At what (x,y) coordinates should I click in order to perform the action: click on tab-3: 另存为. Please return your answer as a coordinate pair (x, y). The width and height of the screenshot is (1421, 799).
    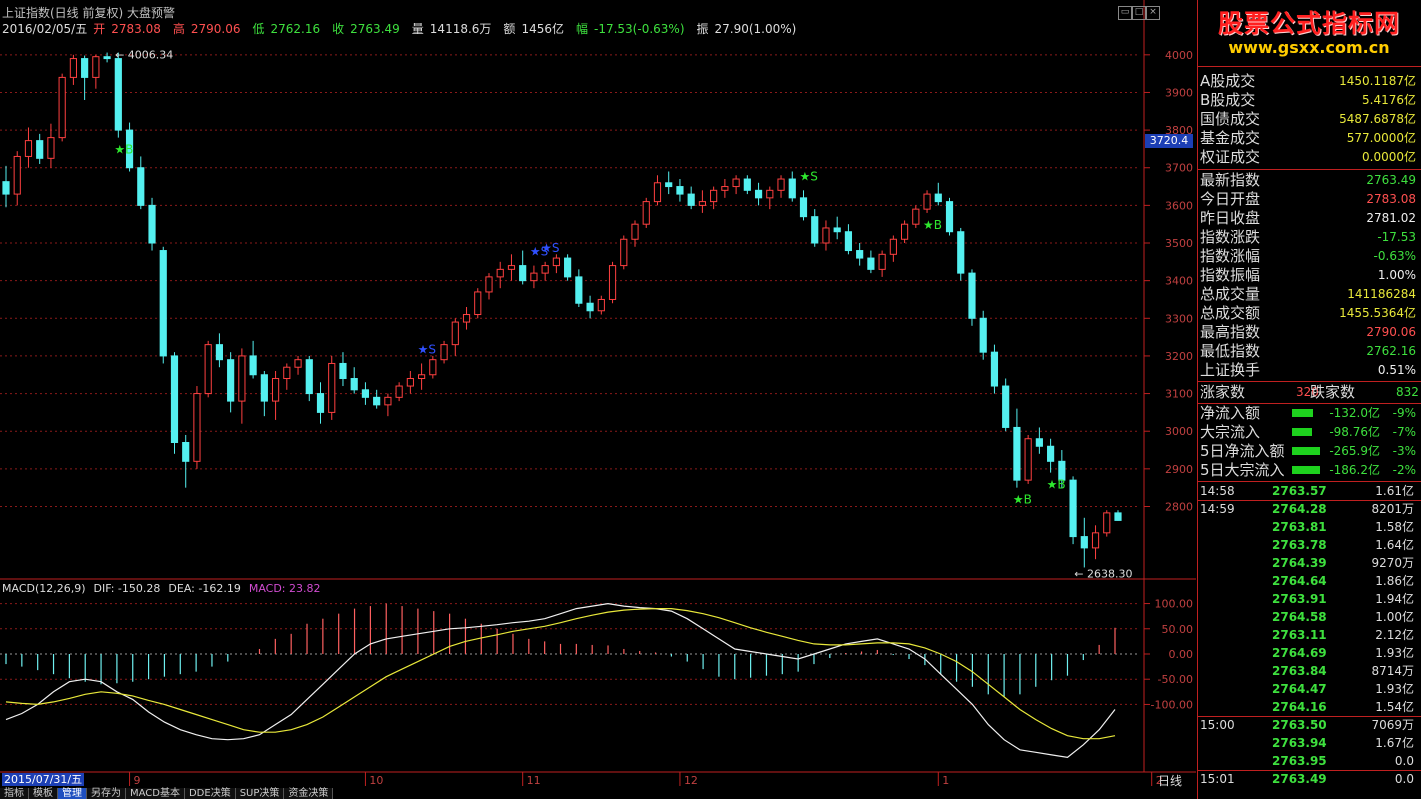
    Looking at the image, I should click on (106, 793).